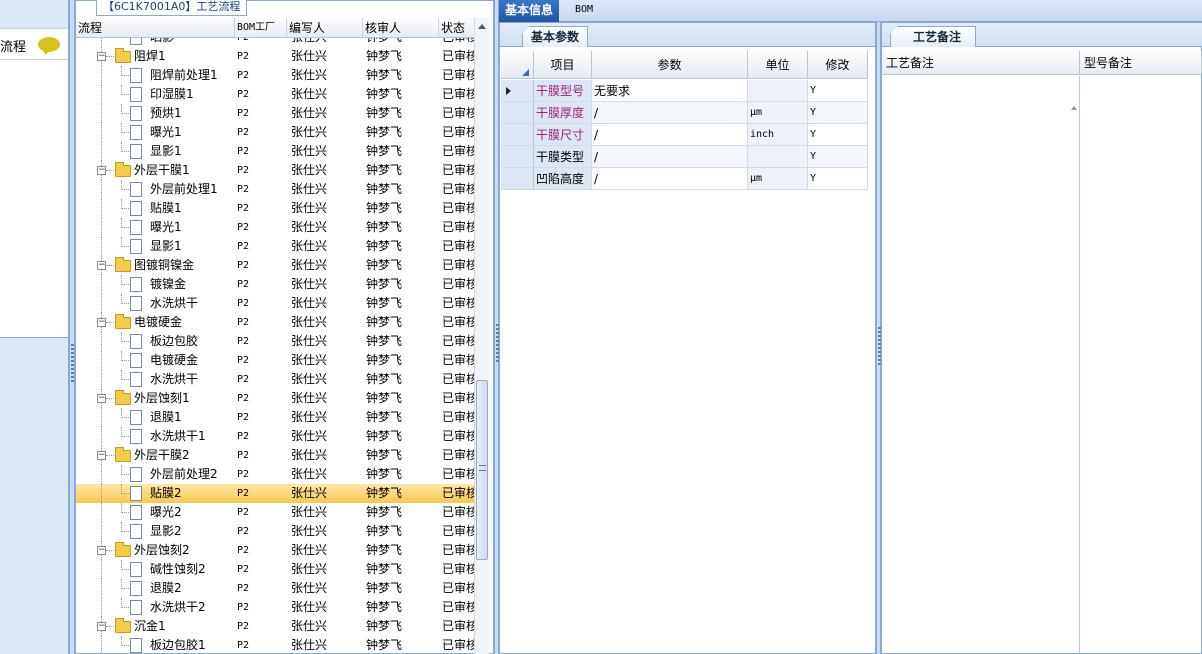 This screenshot has height=654, width=1202. What do you see at coordinates (275, 398) in the screenshot?
I see `tree-row: − 外层蚀刻1 P2 张仕兴 钟梦飞 已审核` at bounding box center [275, 398].